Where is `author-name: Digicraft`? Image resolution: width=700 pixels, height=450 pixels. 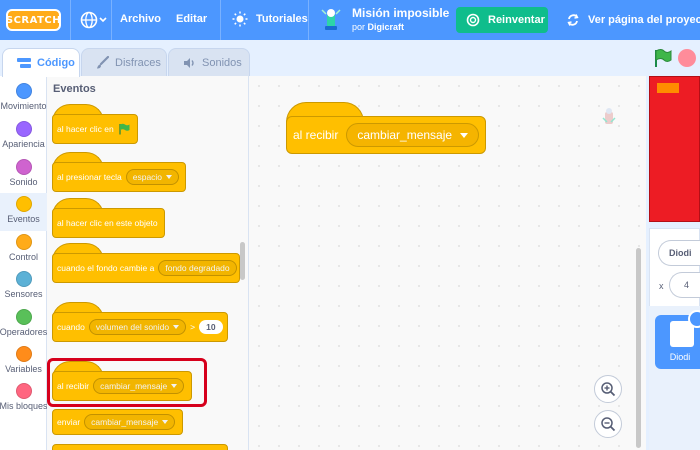 author-name: Digicraft is located at coordinates (386, 27).